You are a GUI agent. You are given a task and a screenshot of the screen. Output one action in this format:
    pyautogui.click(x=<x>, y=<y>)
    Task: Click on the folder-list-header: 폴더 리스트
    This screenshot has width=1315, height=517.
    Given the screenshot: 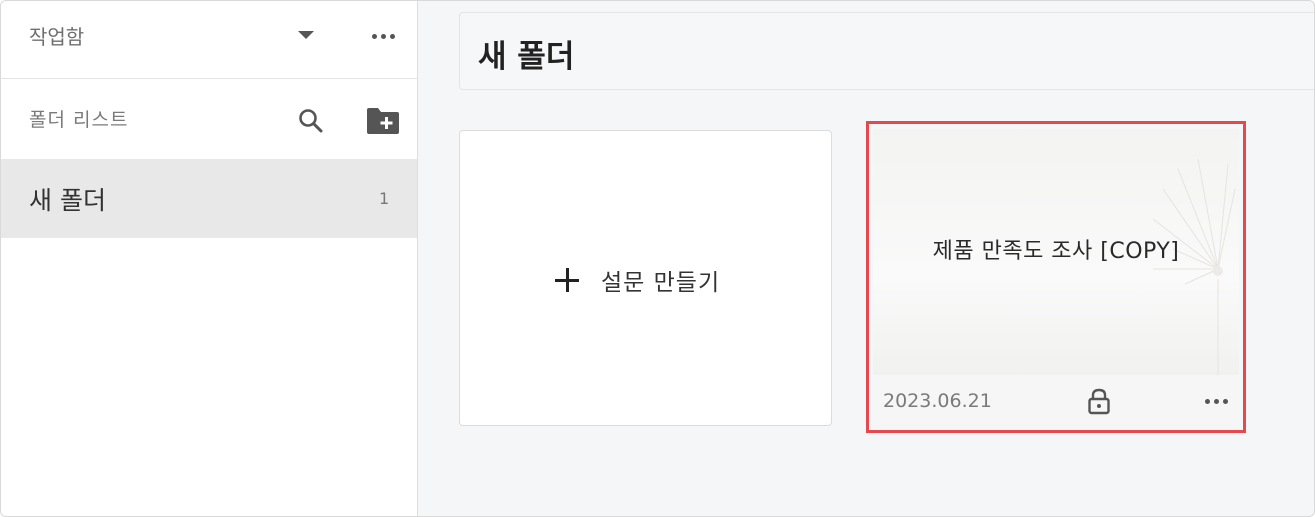 What is the action you would take?
    pyautogui.click(x=209, y=119)
    